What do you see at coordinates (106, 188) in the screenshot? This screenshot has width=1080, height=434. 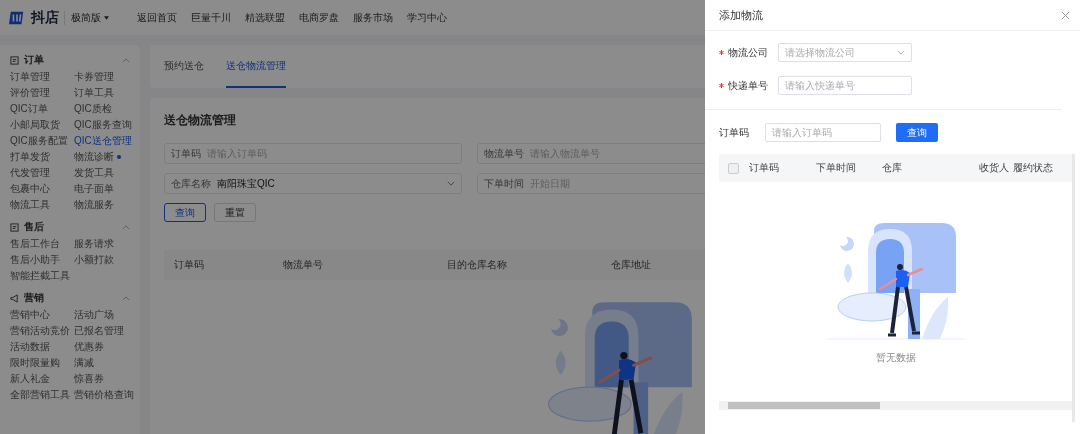 I see `sidebar-item: 电子面单` at bounding box center [106, 188].